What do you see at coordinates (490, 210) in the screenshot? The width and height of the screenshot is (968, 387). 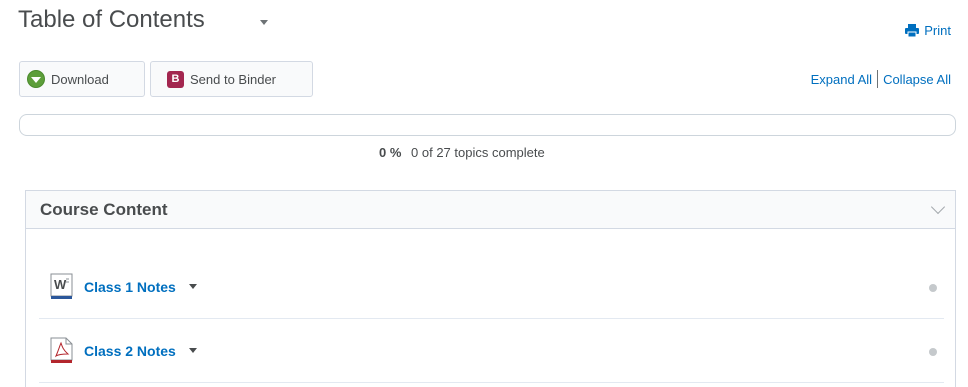 I see `module-header: Course Content` at bounding box center [490, 210].